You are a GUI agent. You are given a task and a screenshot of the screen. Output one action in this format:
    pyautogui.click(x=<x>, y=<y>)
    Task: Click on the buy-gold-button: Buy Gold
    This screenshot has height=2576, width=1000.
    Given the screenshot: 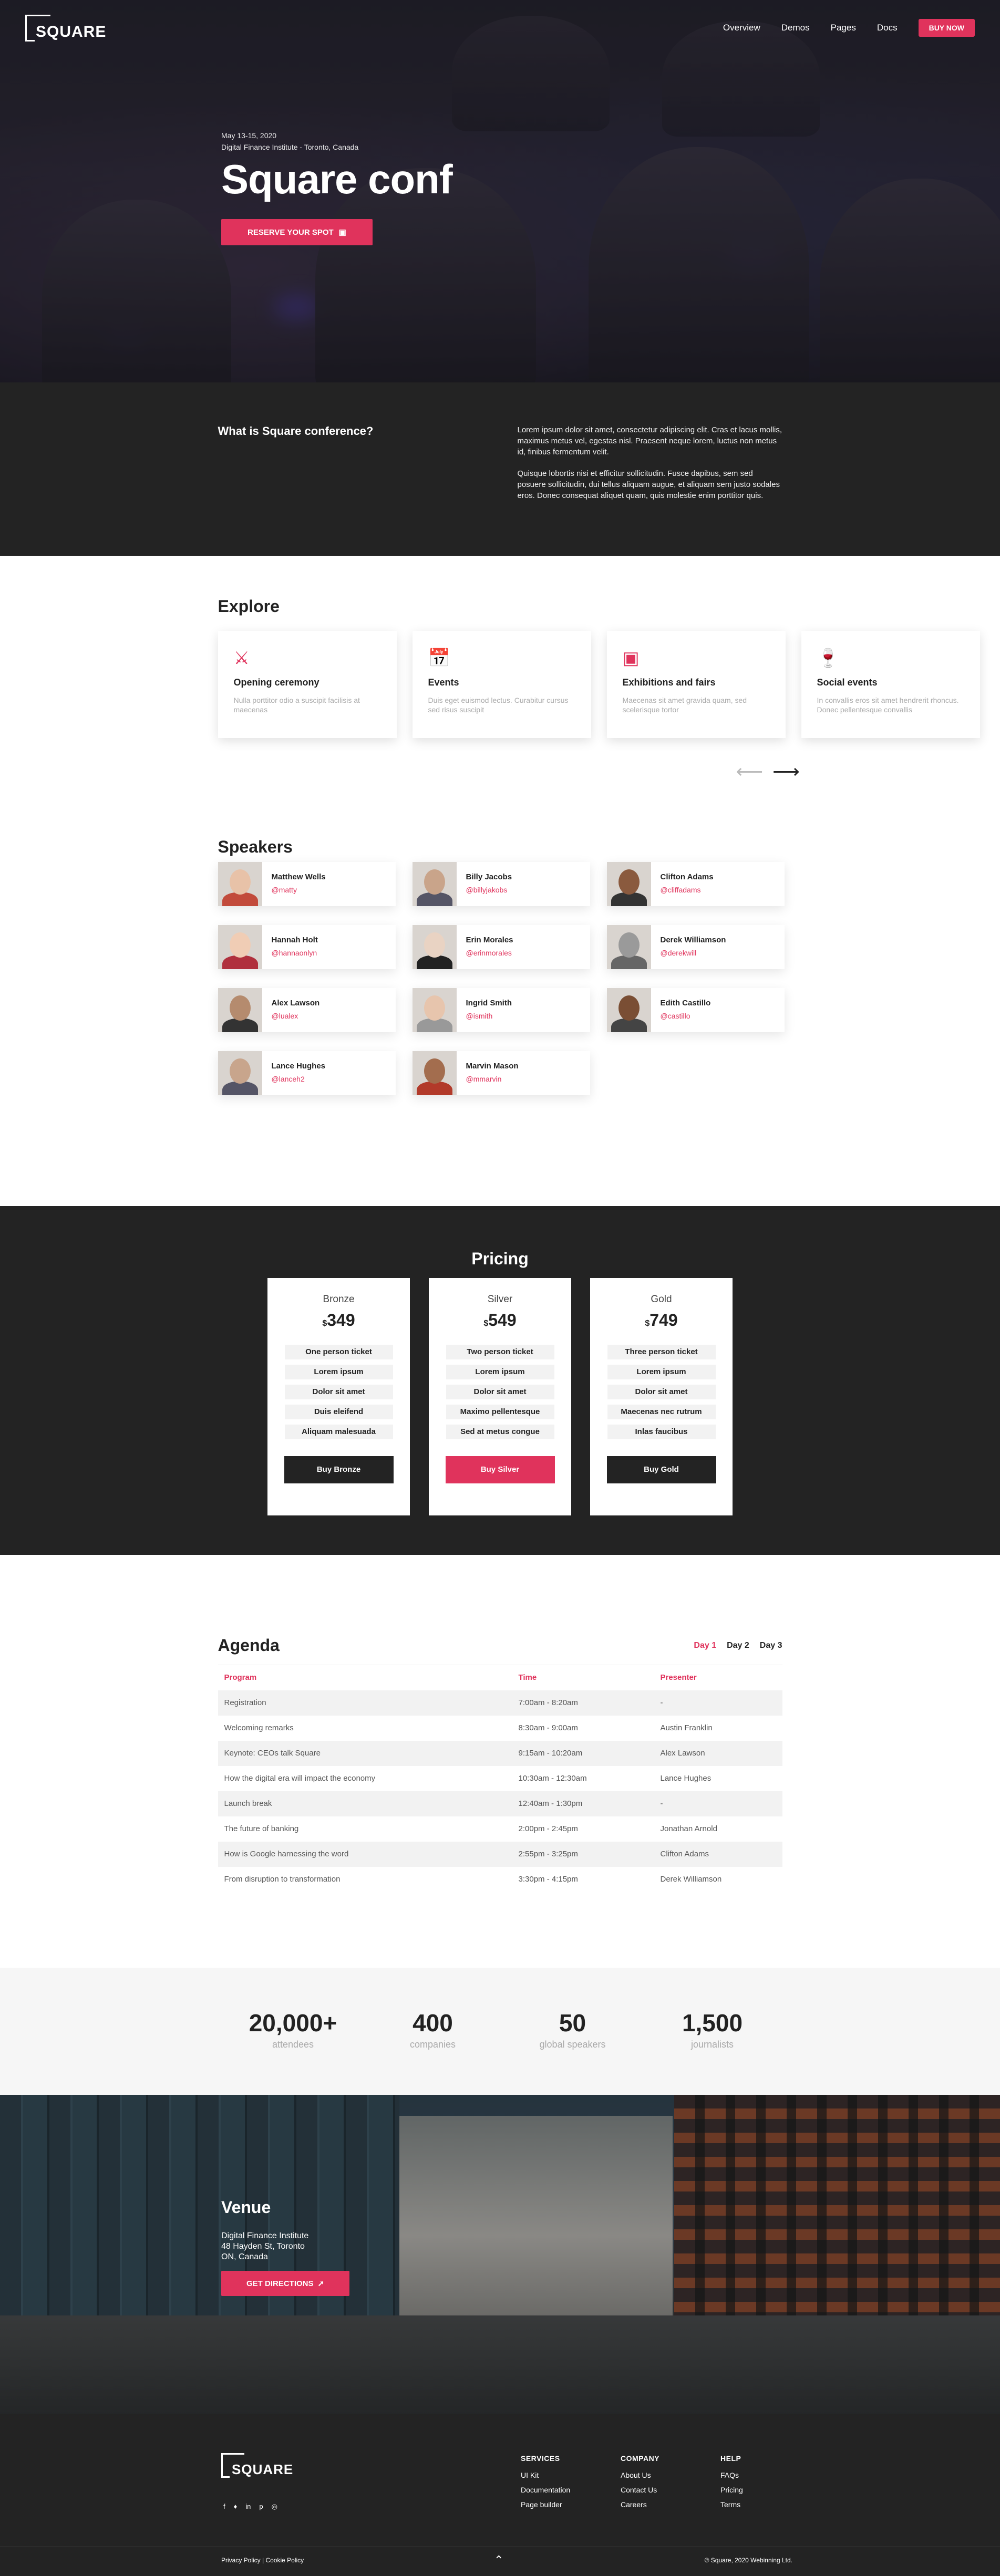 What is the action you would take?
    pyautogui.click(x=661, y=1469)
    